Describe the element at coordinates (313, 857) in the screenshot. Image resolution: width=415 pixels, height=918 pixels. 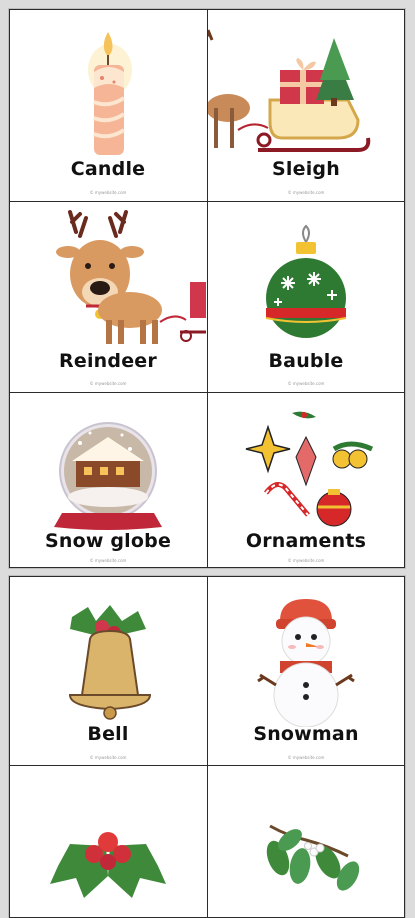
I see `mistletoe-icon` at that location.